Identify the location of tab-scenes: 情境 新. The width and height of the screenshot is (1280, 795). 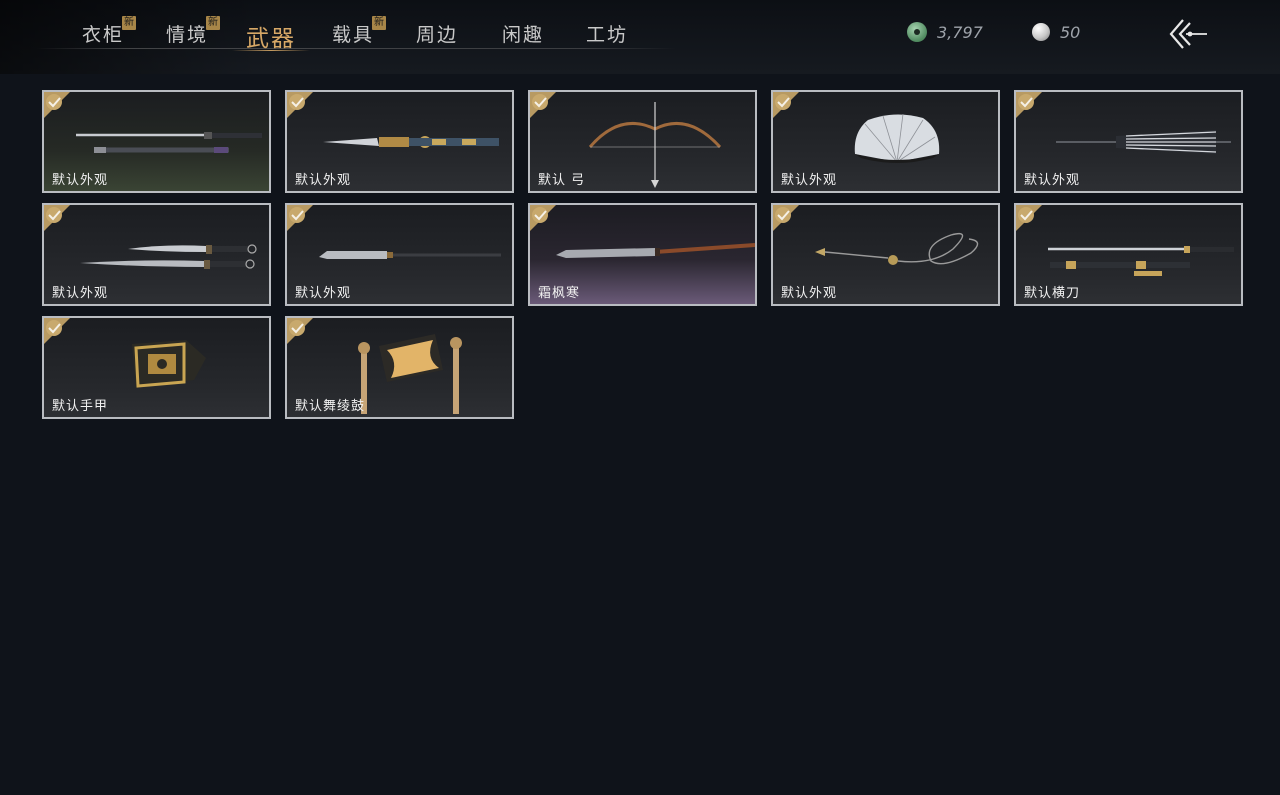
(193, 33).